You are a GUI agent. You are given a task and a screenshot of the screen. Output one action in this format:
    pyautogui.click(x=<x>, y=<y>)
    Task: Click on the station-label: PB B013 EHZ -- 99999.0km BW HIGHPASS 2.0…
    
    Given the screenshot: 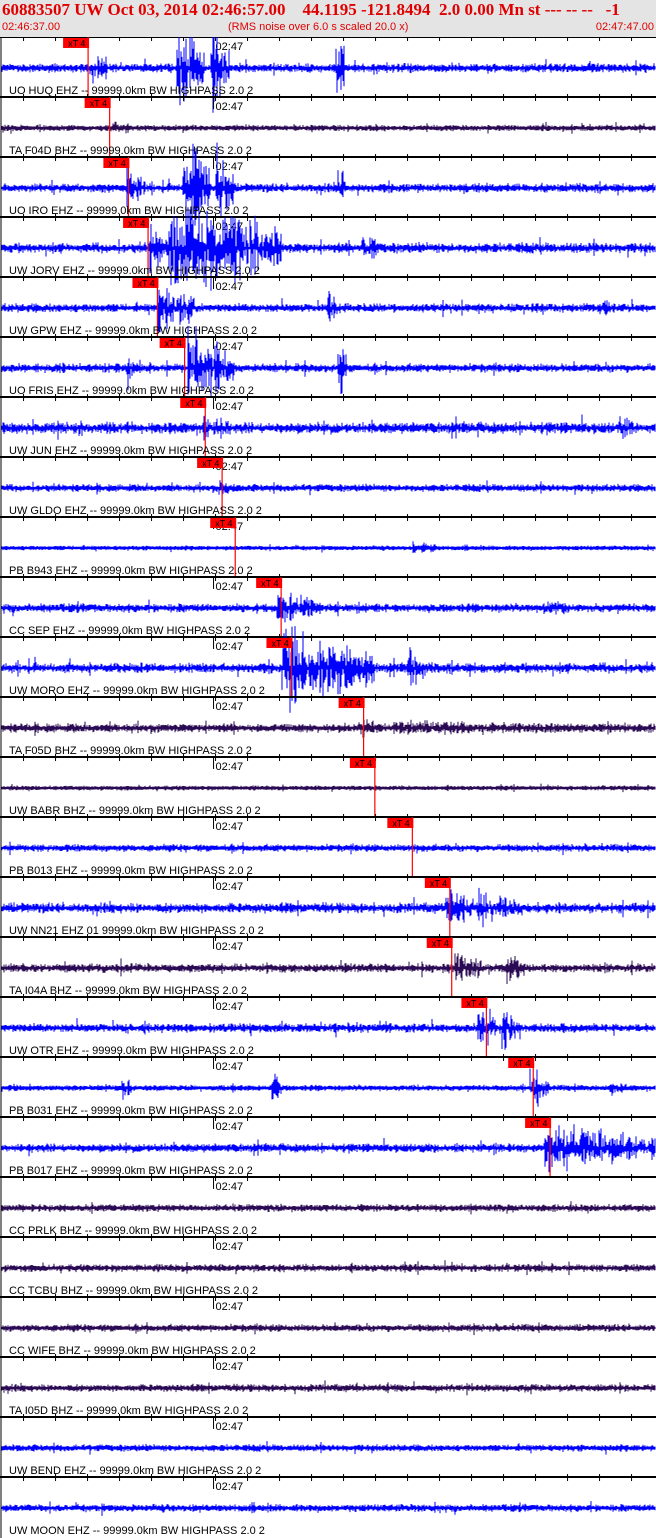 What is the action you would take?
    pyautogui.click(x=131, y=871)
    